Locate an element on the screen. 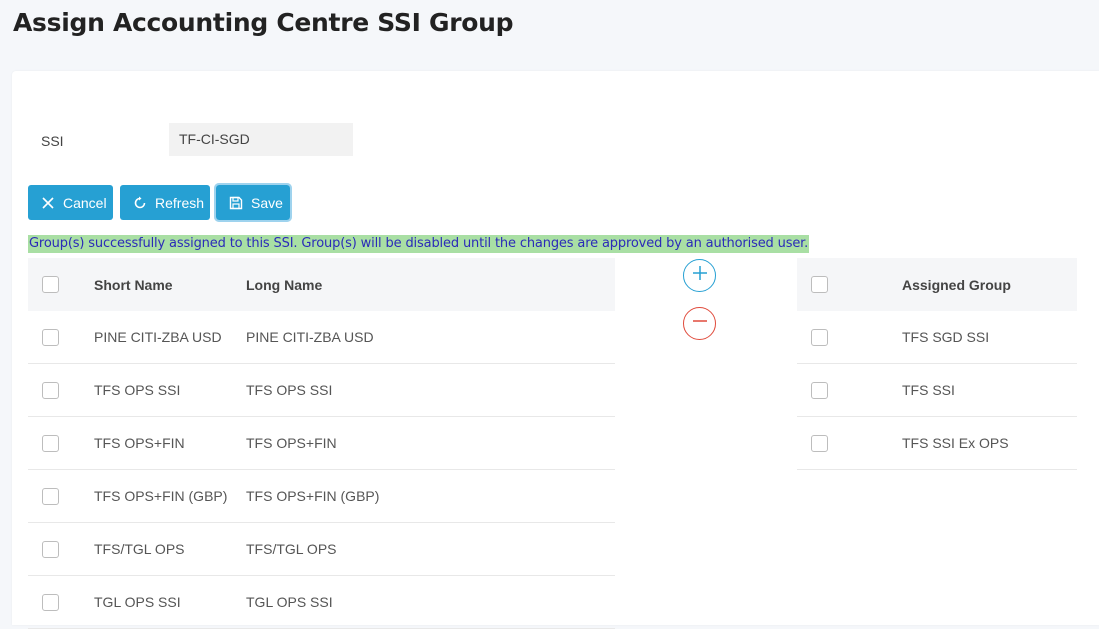  cancel-button: Cancel is located at coordinates (70, 202).